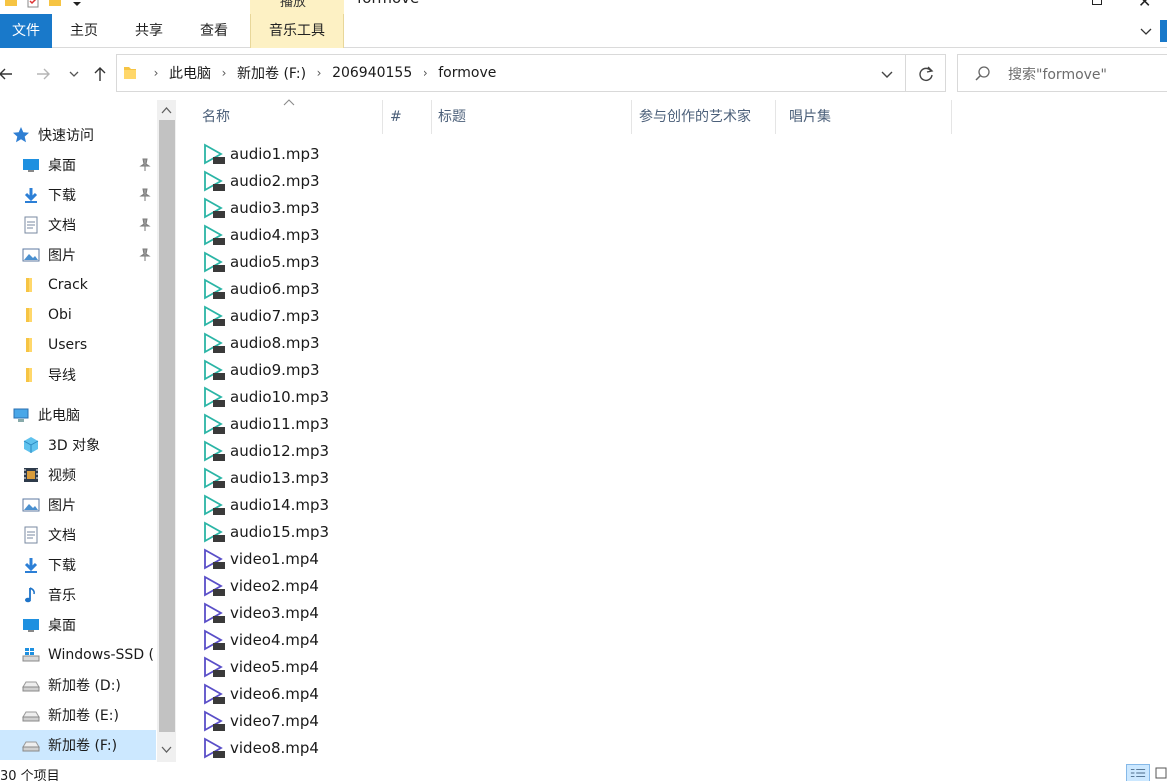 The image size is (1167, 781). What do you see at coordinates (33, 4) in the screenshot?
I see `properties-icon` at bounding box center [33, 4].